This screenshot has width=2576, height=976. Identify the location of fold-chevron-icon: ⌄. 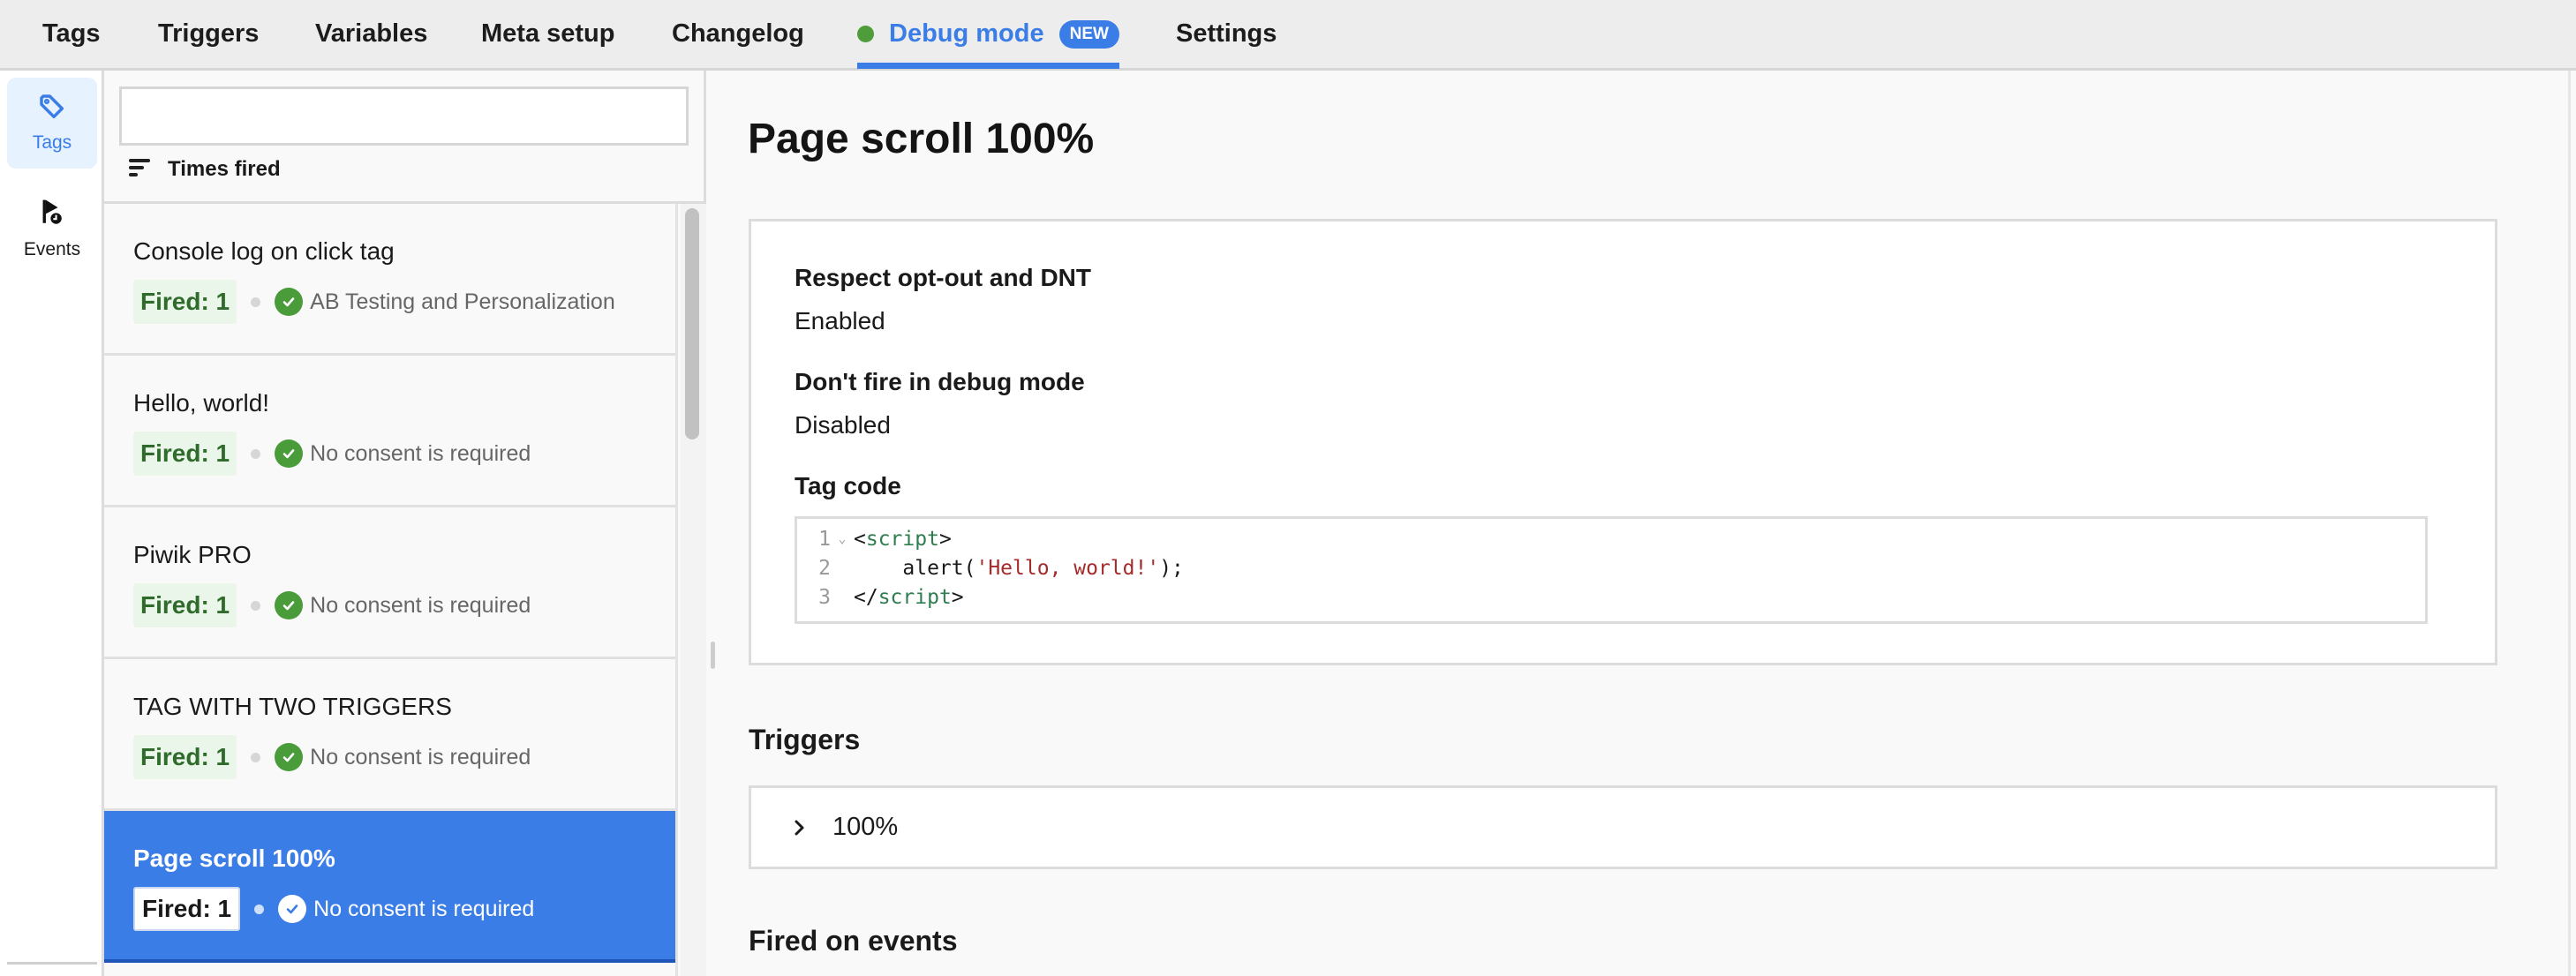
(843, 539).